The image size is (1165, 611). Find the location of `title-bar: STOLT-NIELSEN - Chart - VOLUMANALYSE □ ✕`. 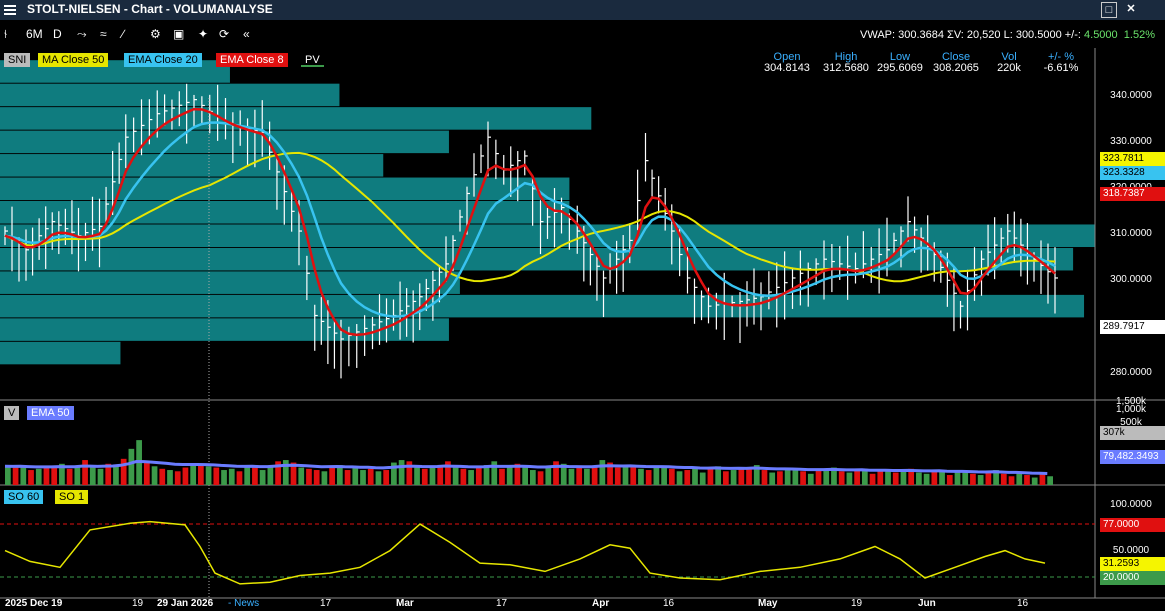

title-bar: STOLT-NIELSEN - Chart - VOLUMANALYSE □ ✕ is located at coordinates (582, 10).